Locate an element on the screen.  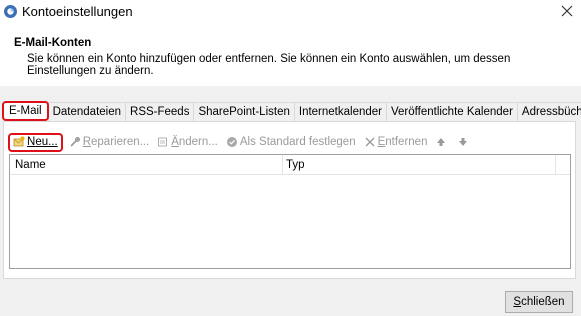
close-button: Schließen is located at coordinates (539, 302).